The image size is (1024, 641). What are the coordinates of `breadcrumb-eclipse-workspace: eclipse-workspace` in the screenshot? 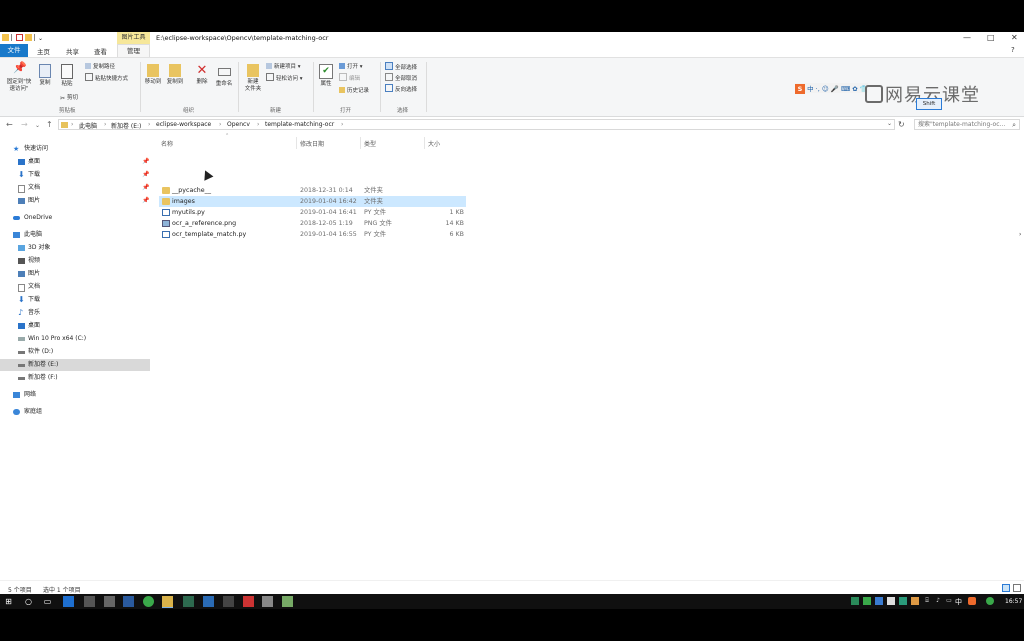 It's located at (183, 124).